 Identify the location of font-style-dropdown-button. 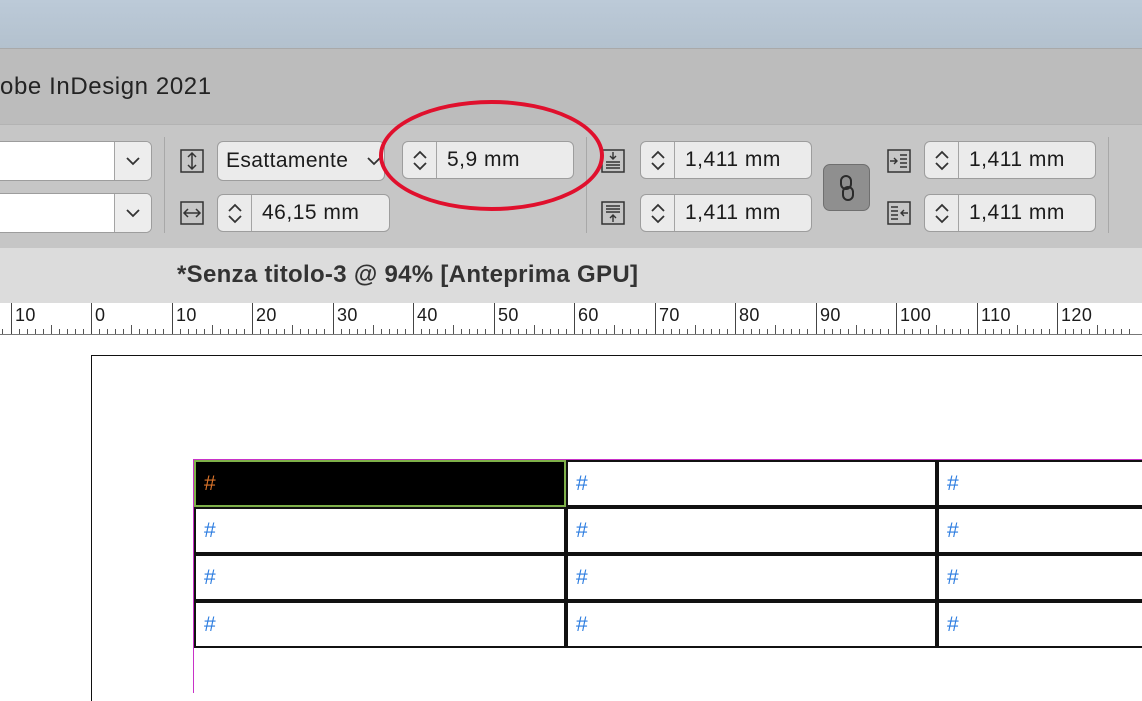
(132, 213).